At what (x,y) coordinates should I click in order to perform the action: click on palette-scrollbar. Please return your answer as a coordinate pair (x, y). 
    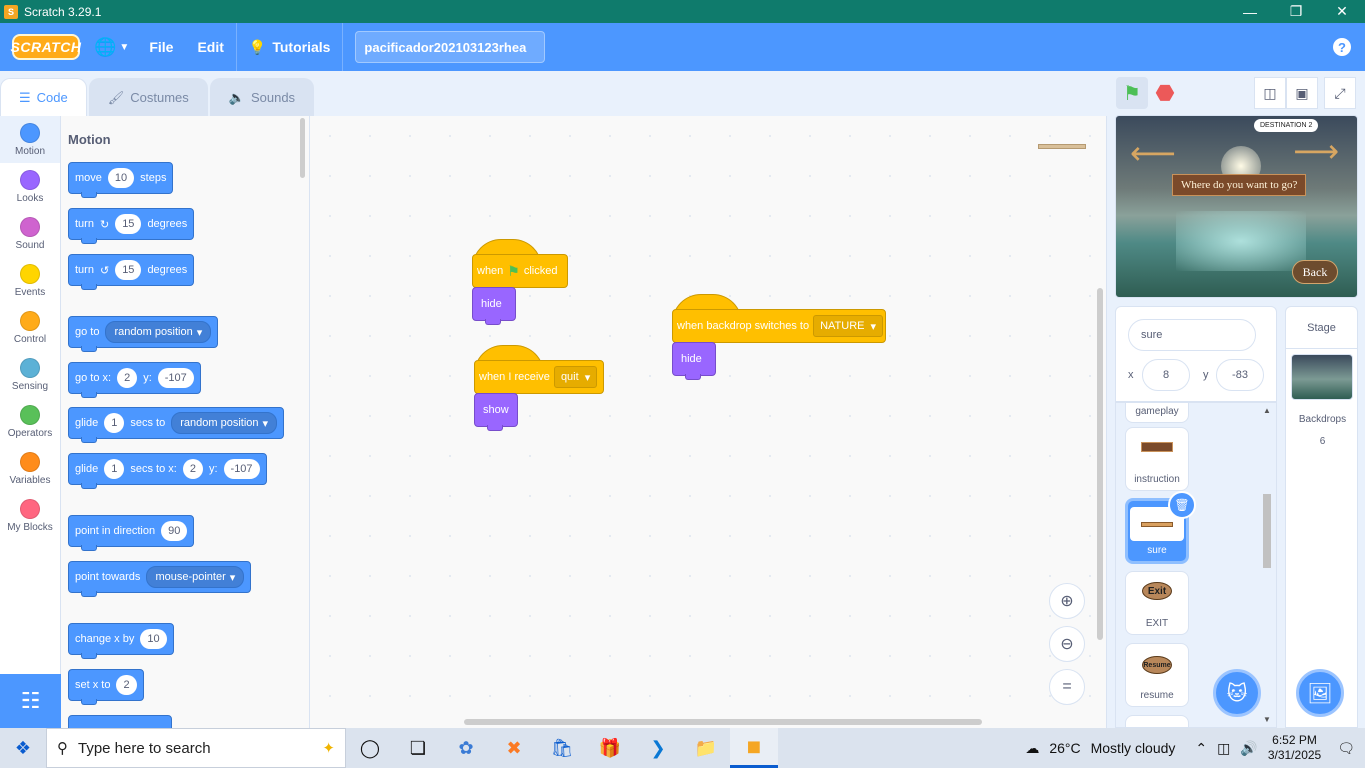
    Looking at the image, I should click on (302, 148).